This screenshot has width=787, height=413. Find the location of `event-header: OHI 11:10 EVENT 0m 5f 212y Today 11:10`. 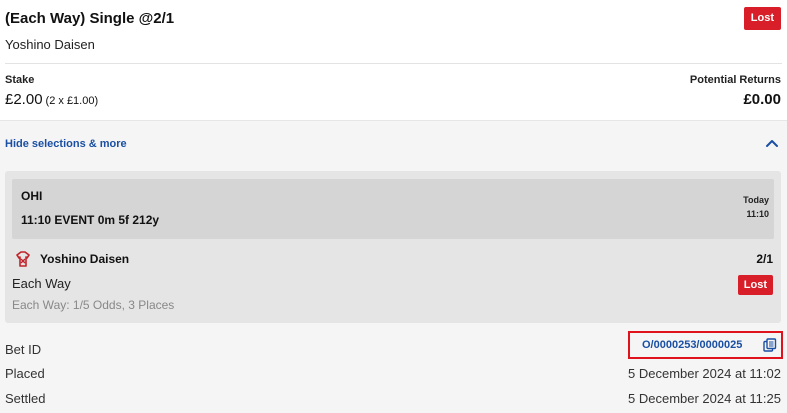

event-header: OHI 11:10 EVENT 0m 5f 212y Today 11:10 is located at coordinates (393, 209).